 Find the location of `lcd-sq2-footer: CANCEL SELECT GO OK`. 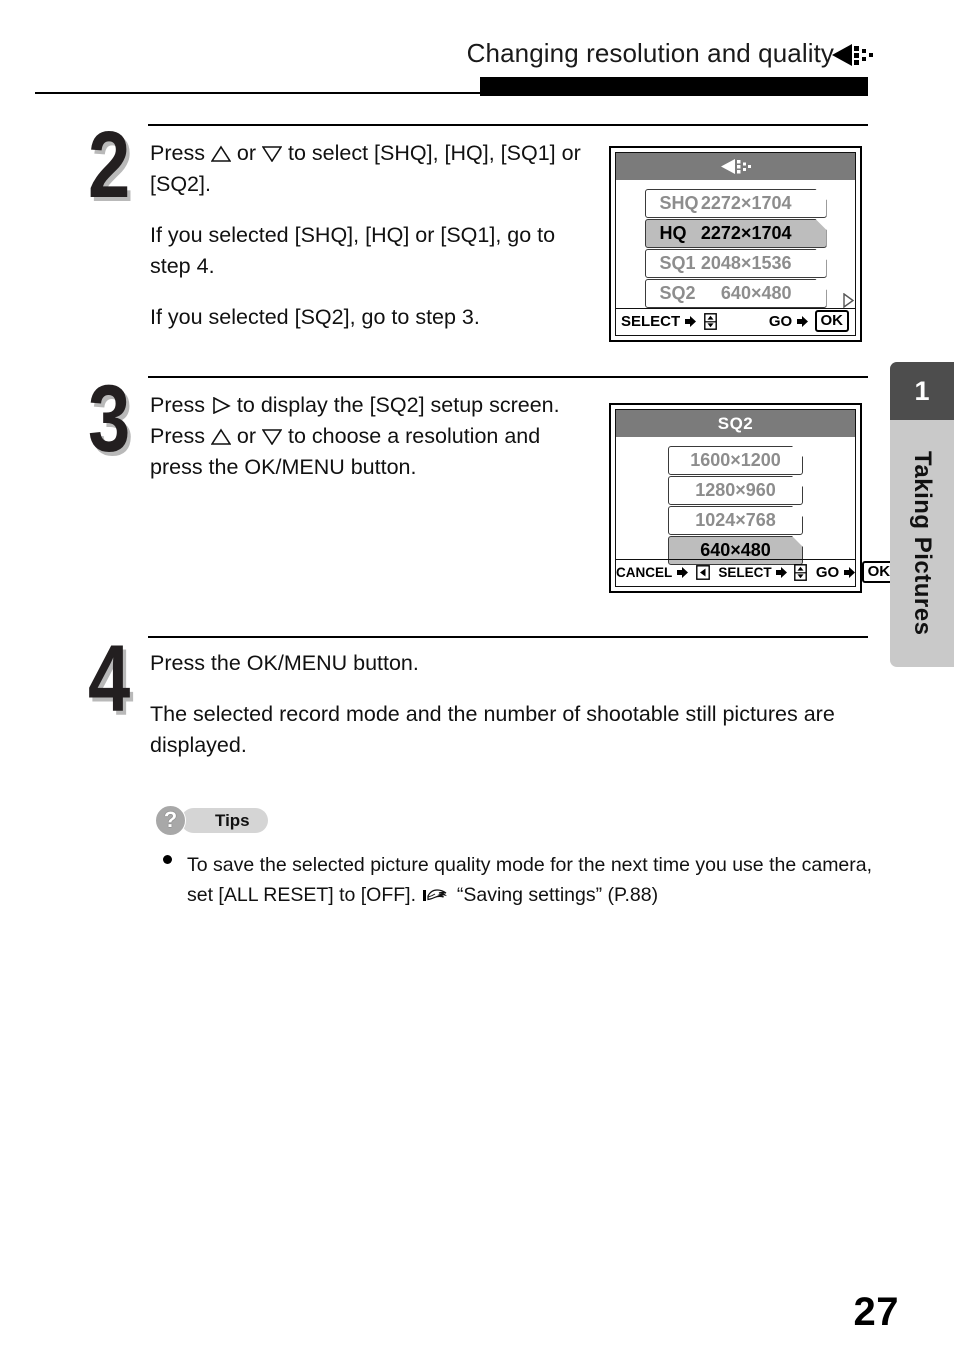

lcd-sq2-footer: CANCEL SELECT GO OK is located at coordinates (756, 572).